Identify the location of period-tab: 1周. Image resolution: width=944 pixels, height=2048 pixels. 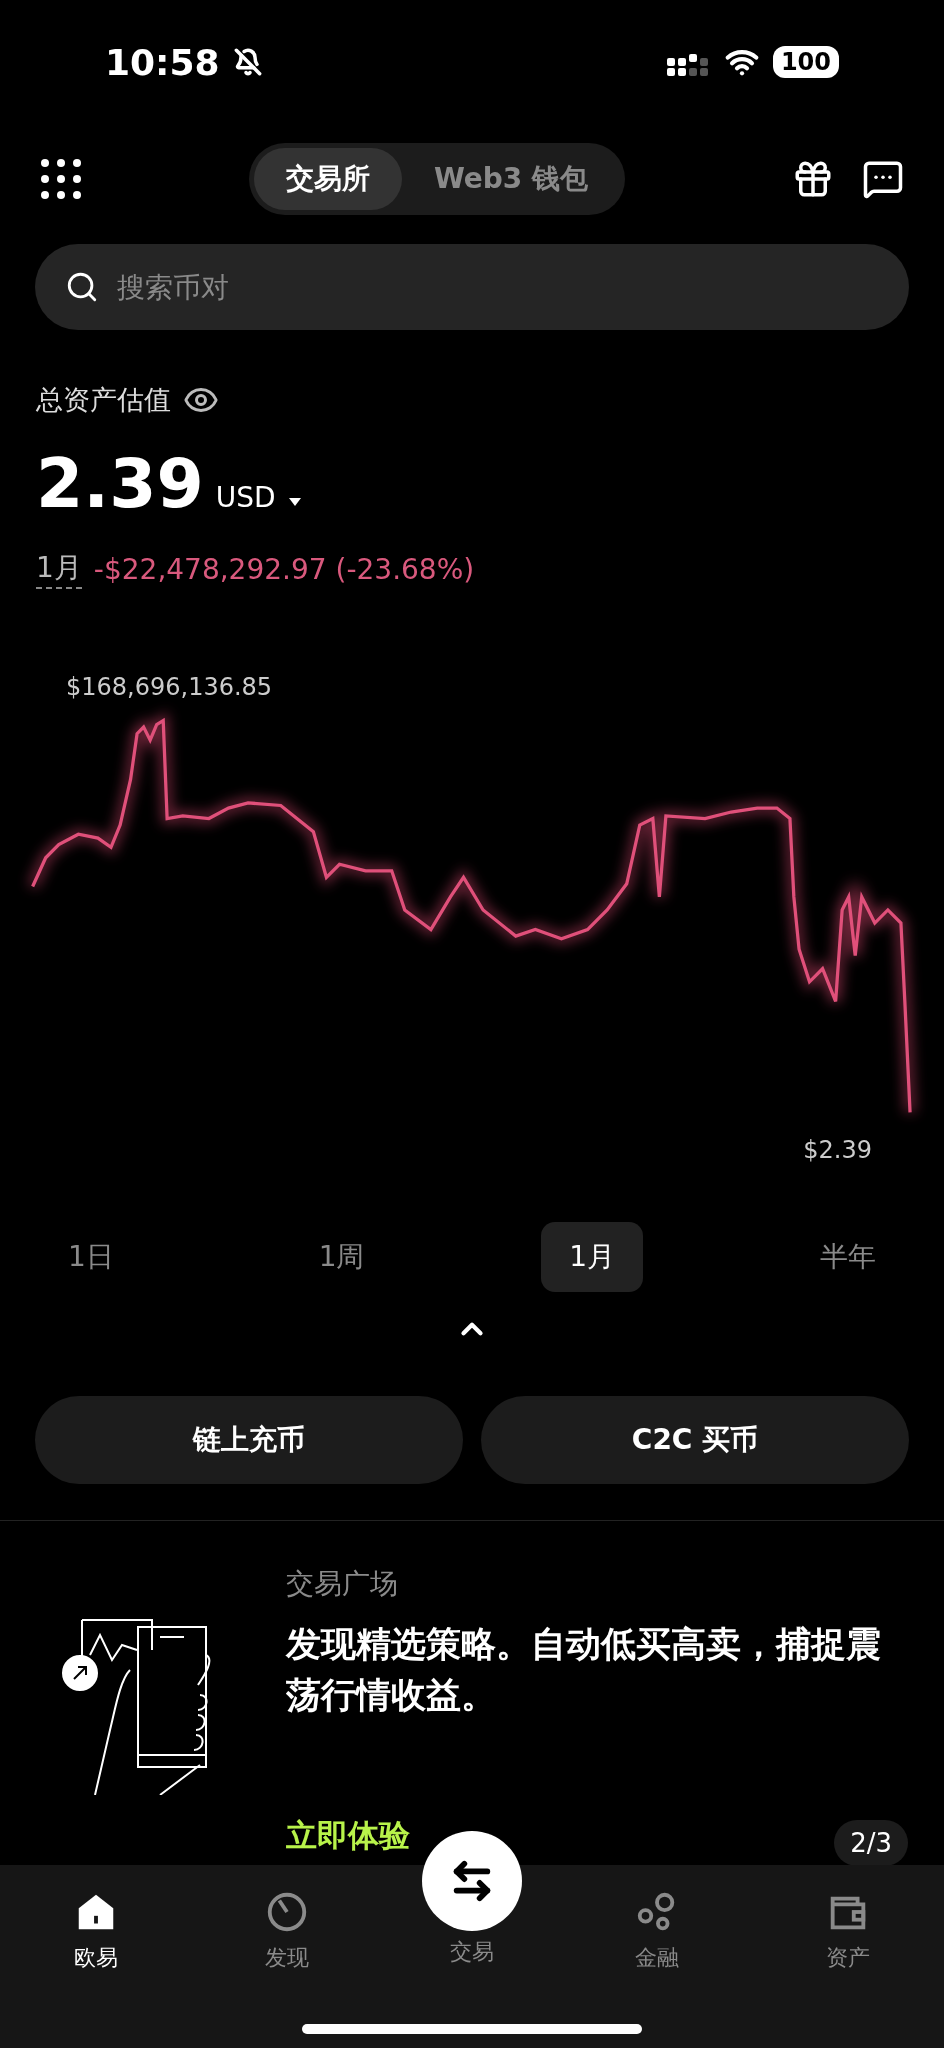
(341, 1257).